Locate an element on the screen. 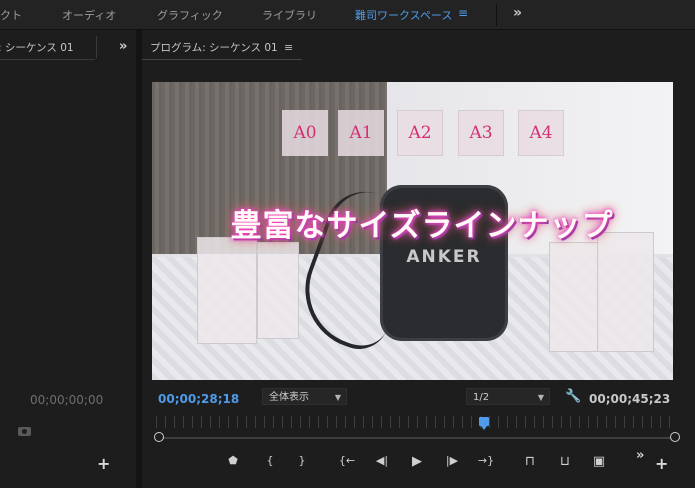 This screenshot has width=695, height=488. zoom-scrollbar-start-handle is located at coordinates (159, 437).